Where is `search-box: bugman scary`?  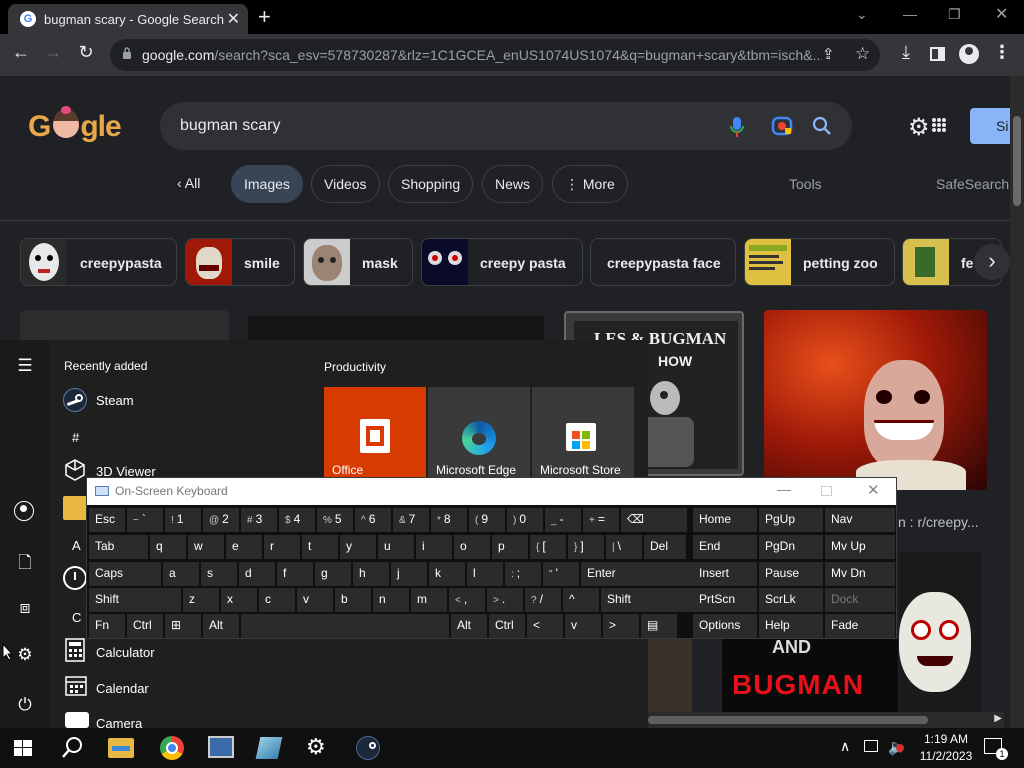 search-box: bugman scary is located at coordinates (506, 126).